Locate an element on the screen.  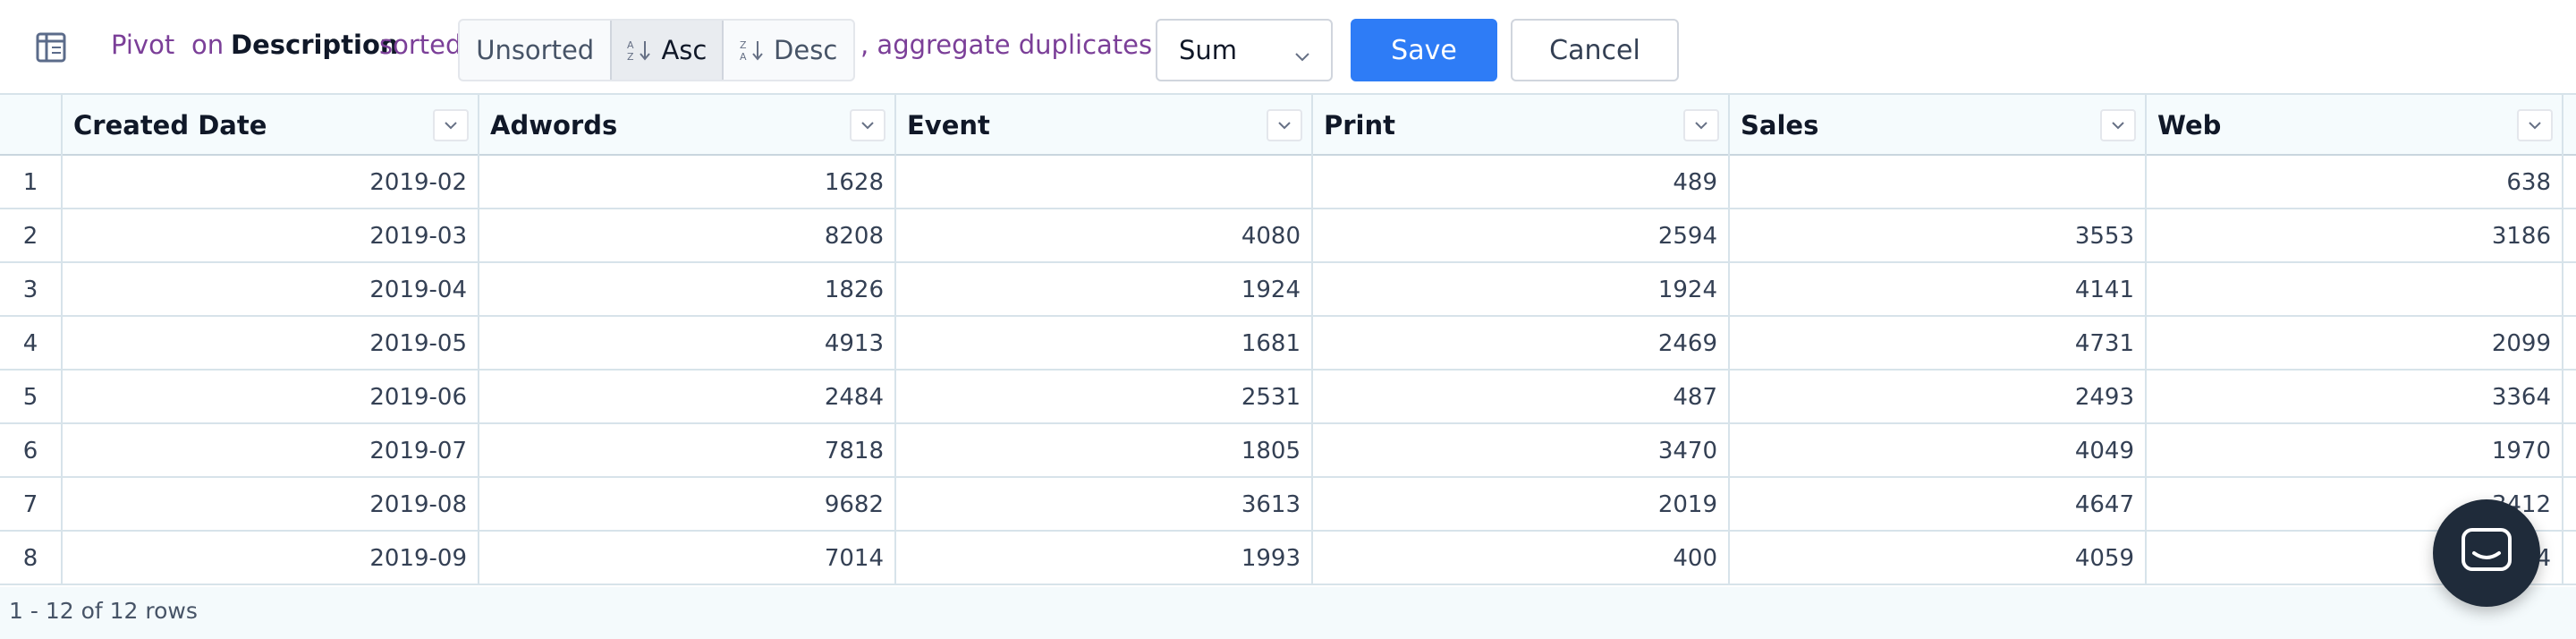
table-row: 1 2019-02 1628 489 638 is located at coordinates (1288, 182).